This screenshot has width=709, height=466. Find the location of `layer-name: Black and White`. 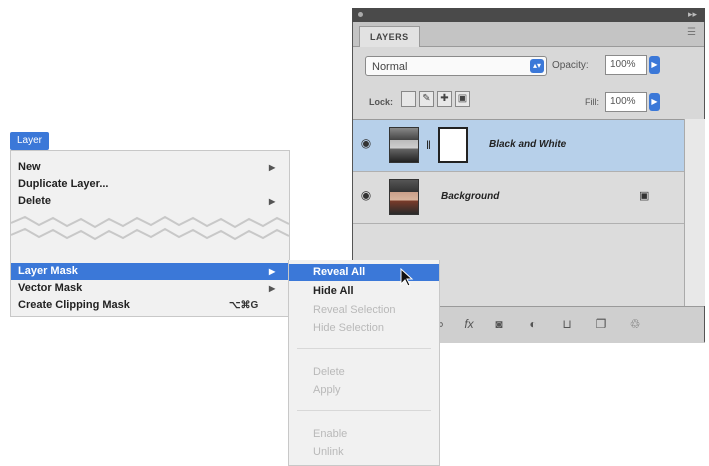

layer-name: Black and White is located at coordinates (528, 144).